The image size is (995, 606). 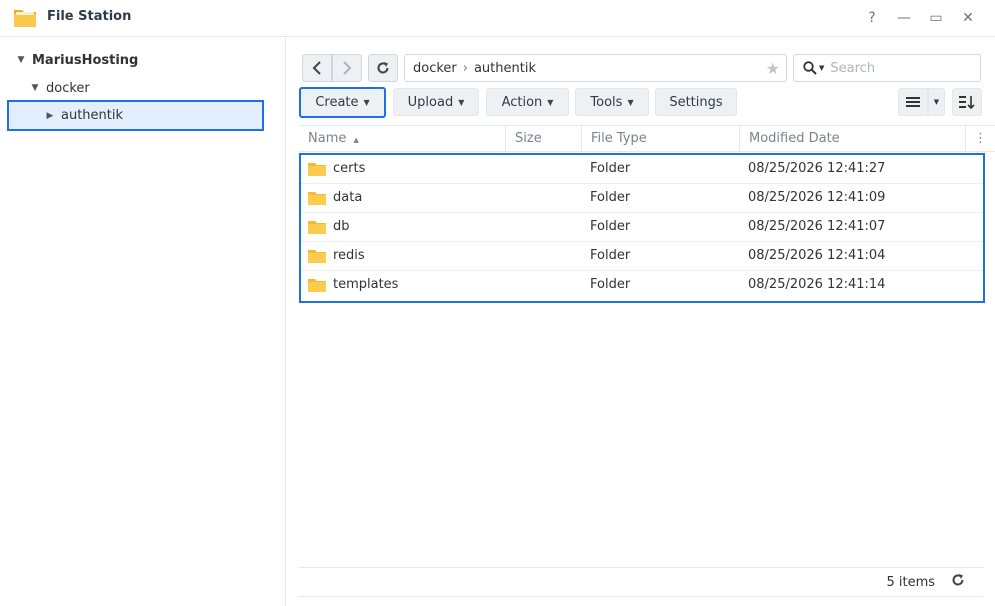 I want to click on chevron-left-icon, so click(x=316, y=68).